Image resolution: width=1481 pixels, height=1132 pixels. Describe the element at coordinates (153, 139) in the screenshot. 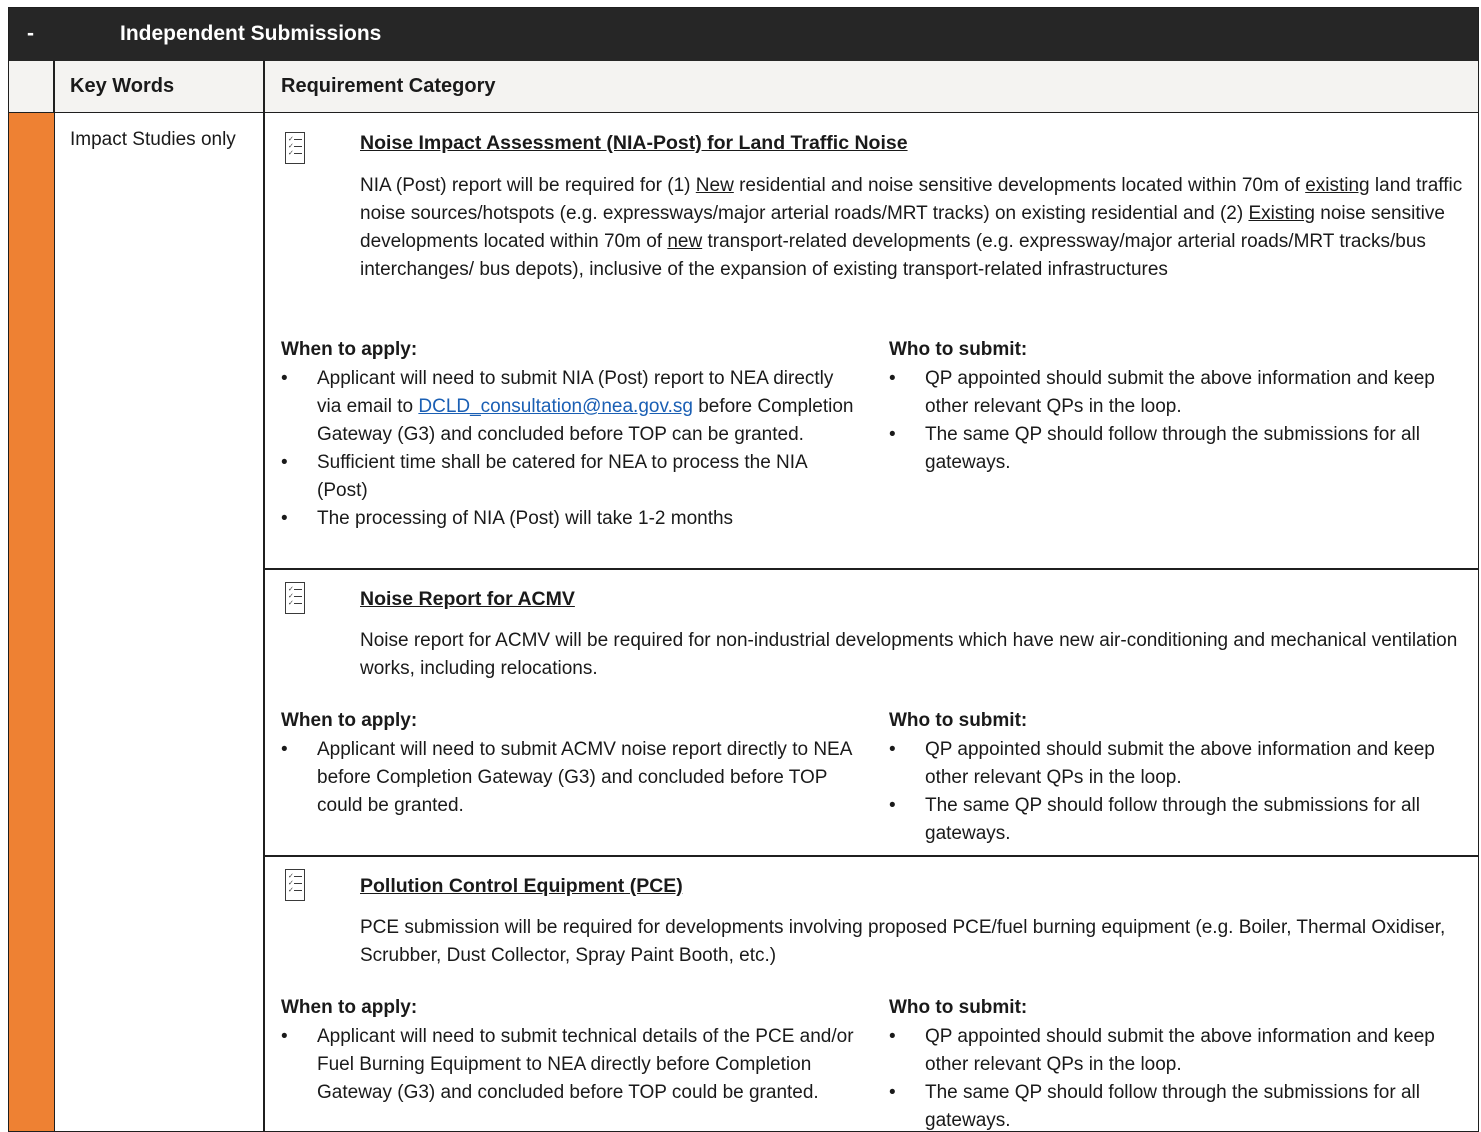

I see `keywords-cell: Impact Studies only` at that location.